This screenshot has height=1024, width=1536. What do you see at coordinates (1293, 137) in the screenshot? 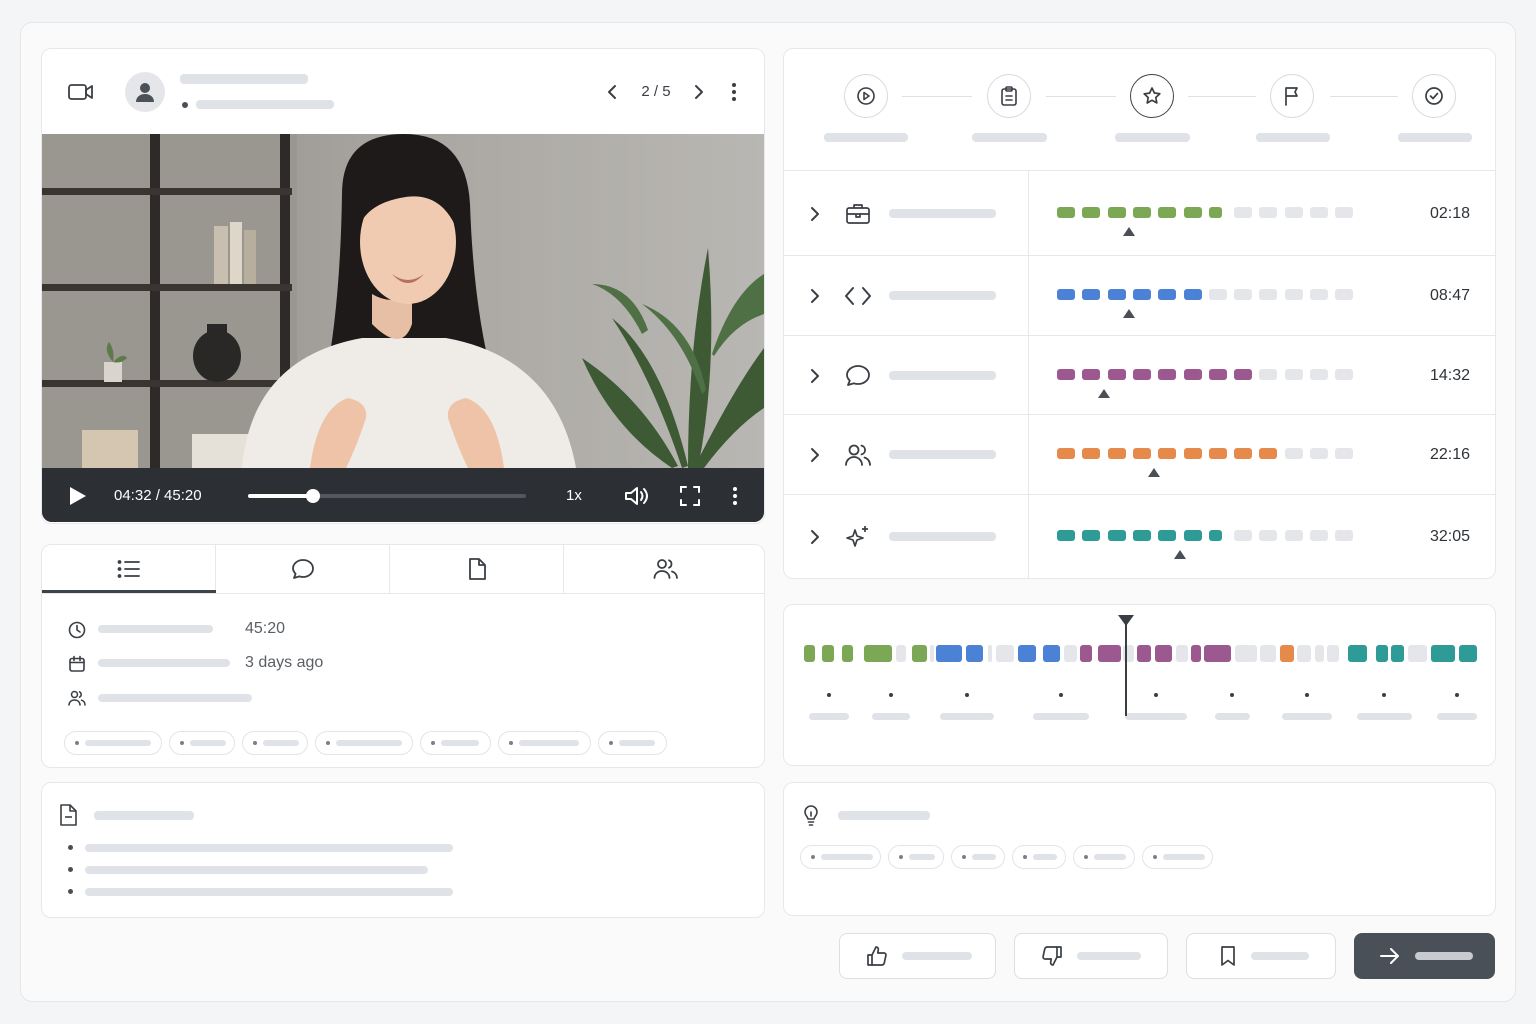
I see `step-label` at bounding box center [1293, 137].